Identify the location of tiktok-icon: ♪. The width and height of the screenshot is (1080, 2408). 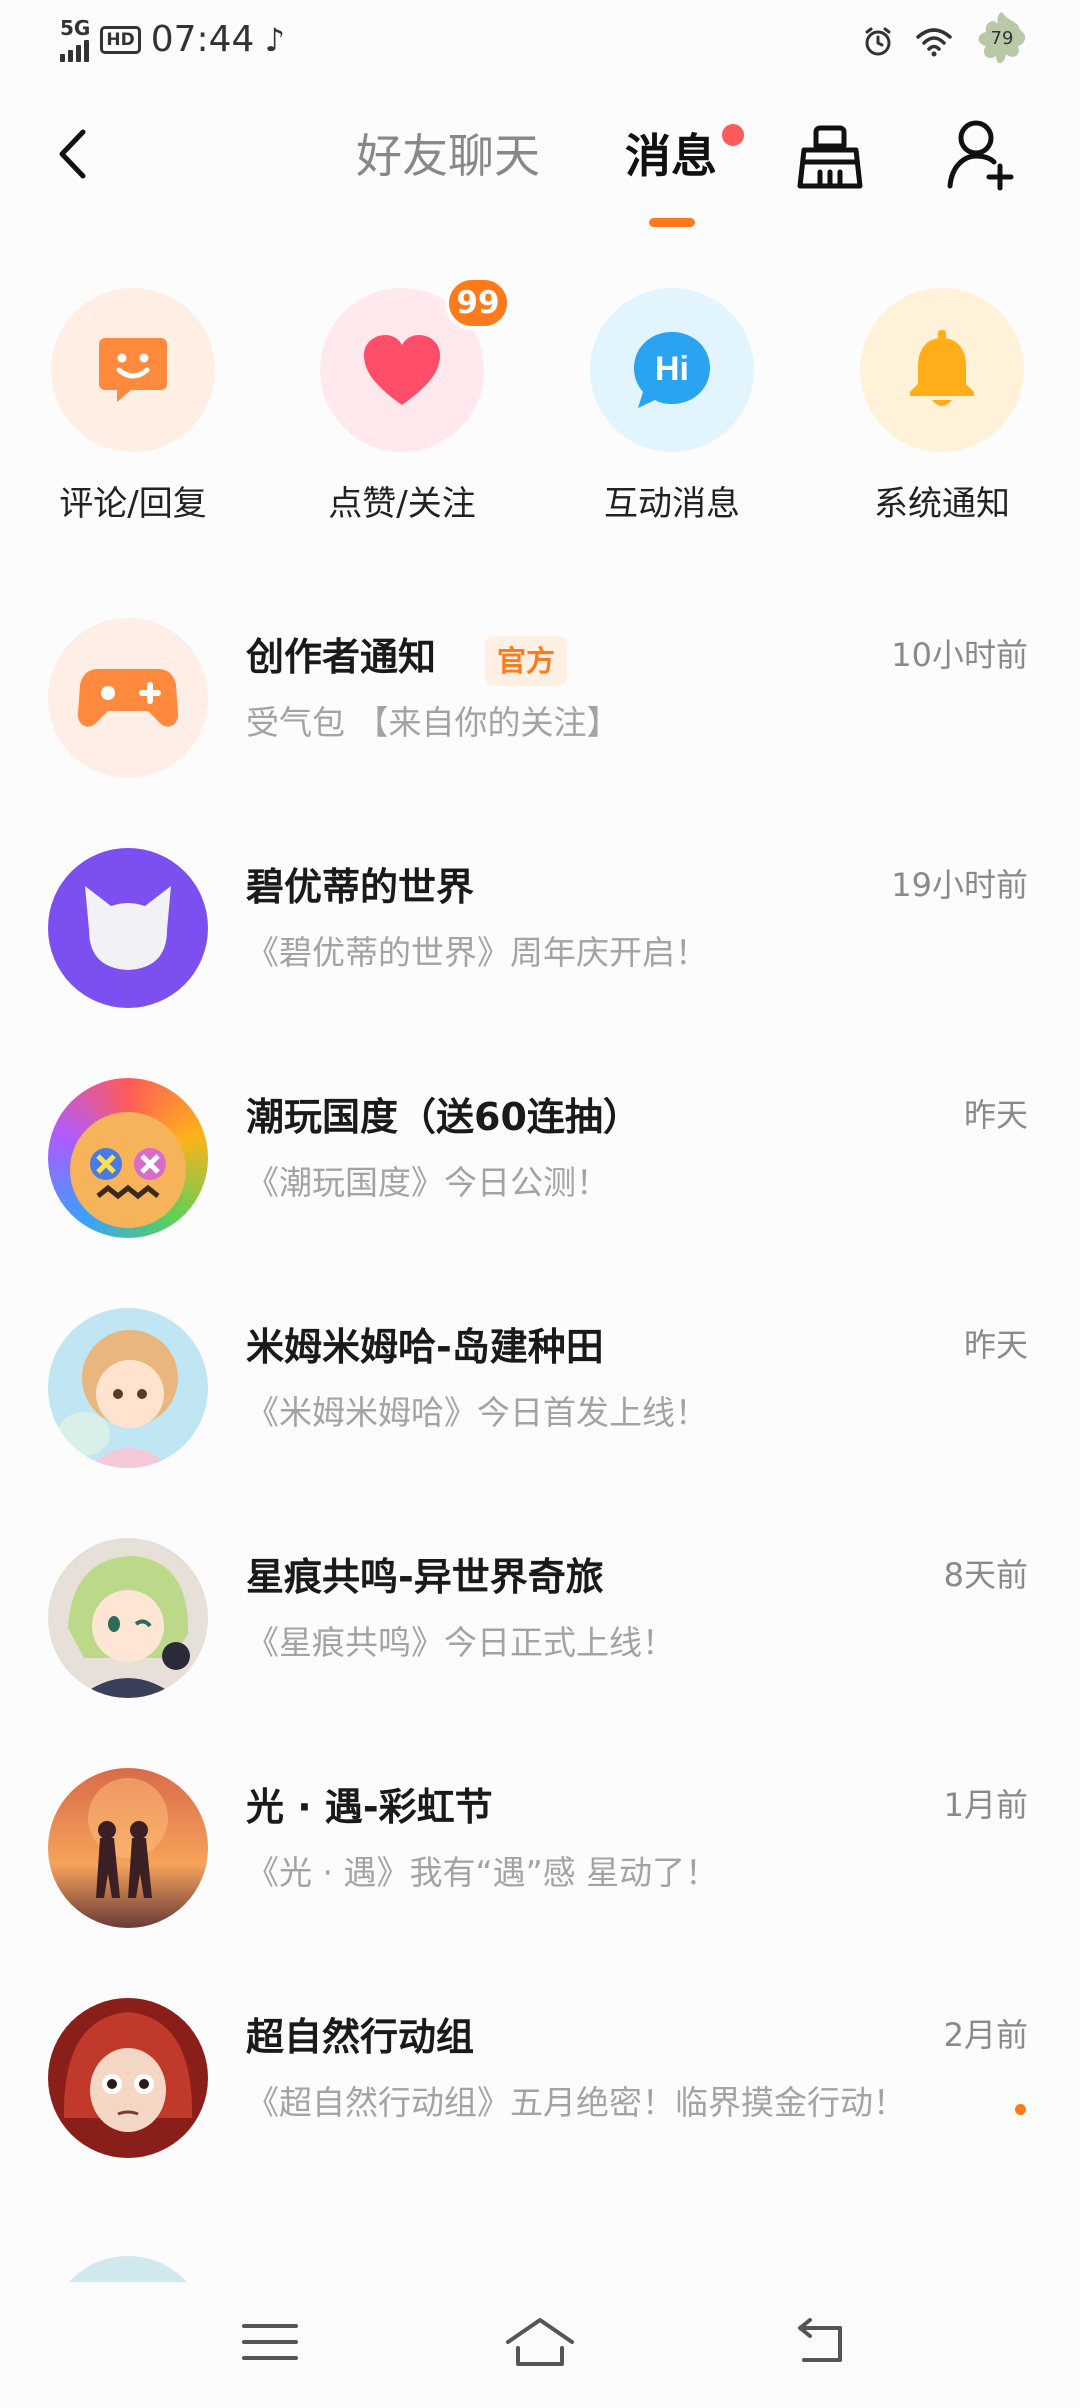
(274, 40).